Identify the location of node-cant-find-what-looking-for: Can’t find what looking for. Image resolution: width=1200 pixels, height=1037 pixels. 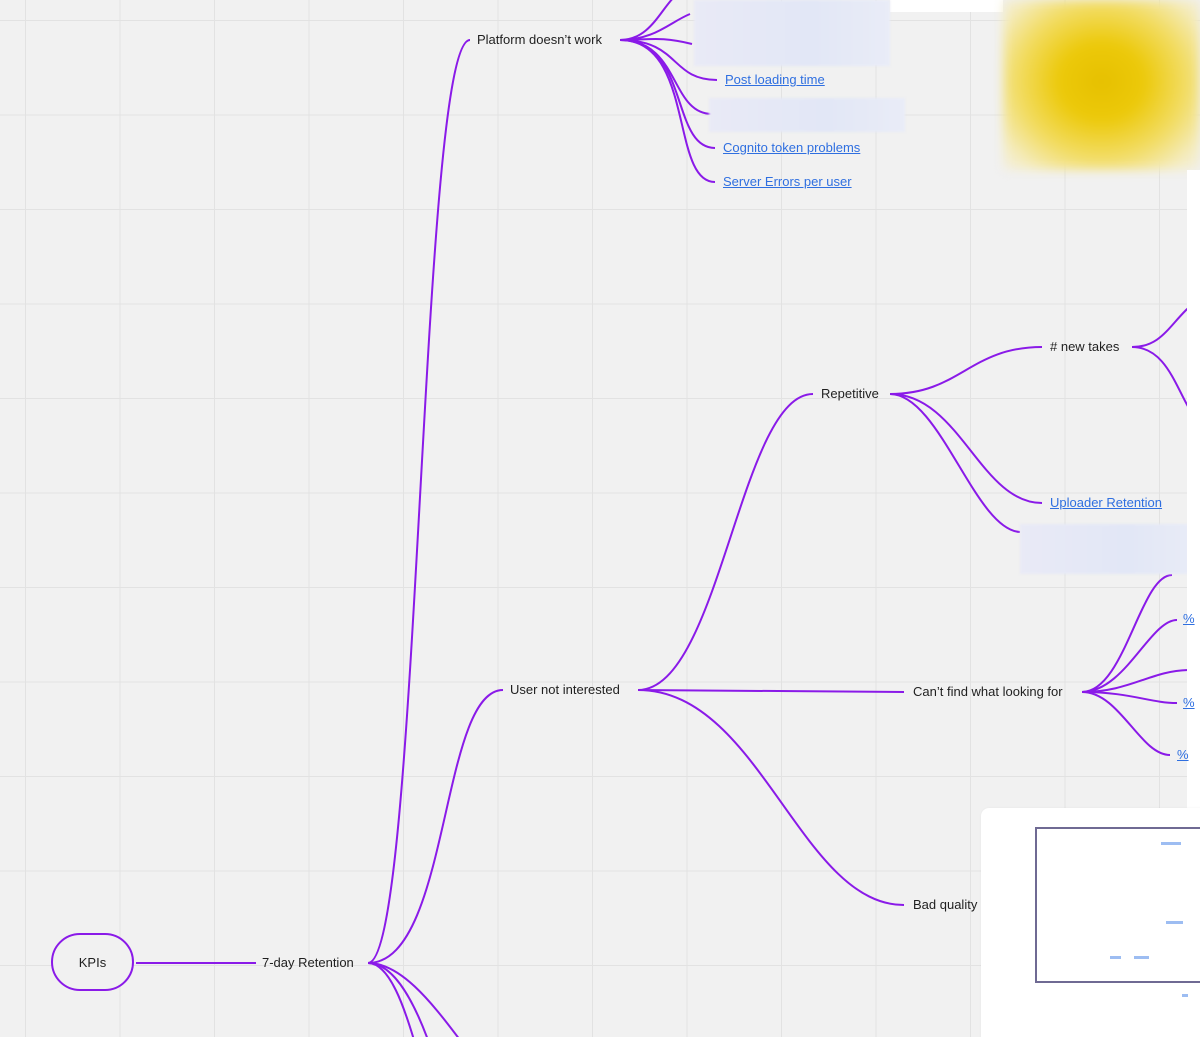
(988, 692).